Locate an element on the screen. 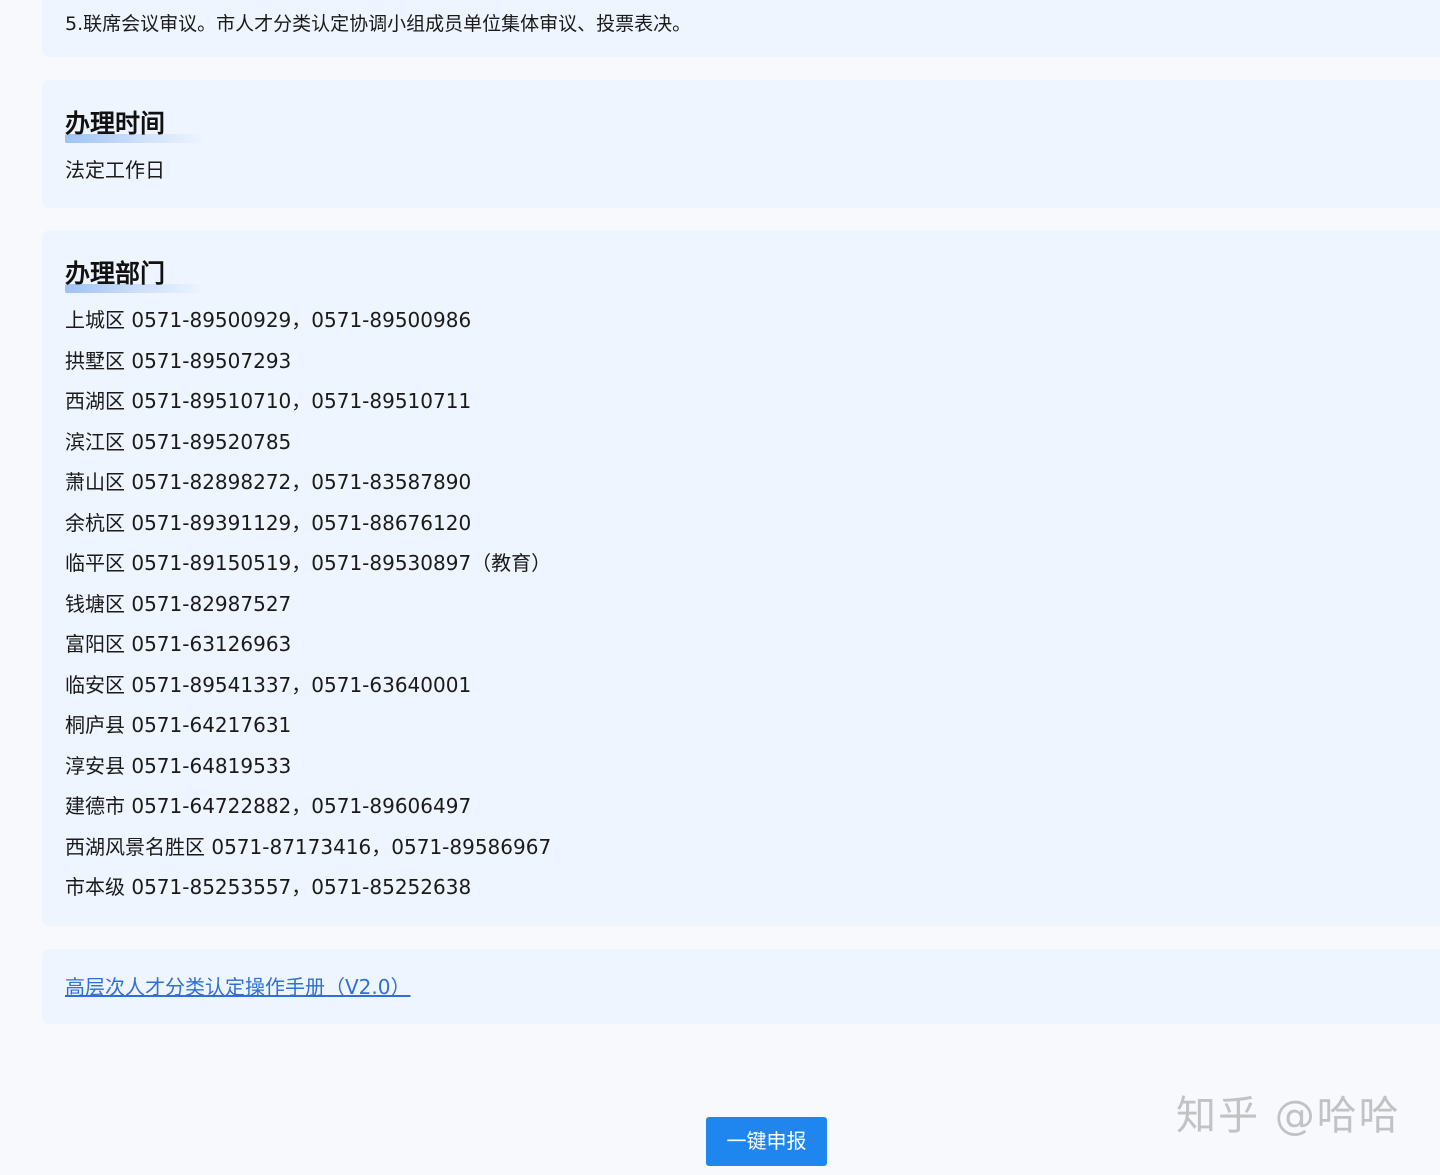  department-item: 余杭区 0571-89391129，0571-88676120 is located at coordinates (268, 522).